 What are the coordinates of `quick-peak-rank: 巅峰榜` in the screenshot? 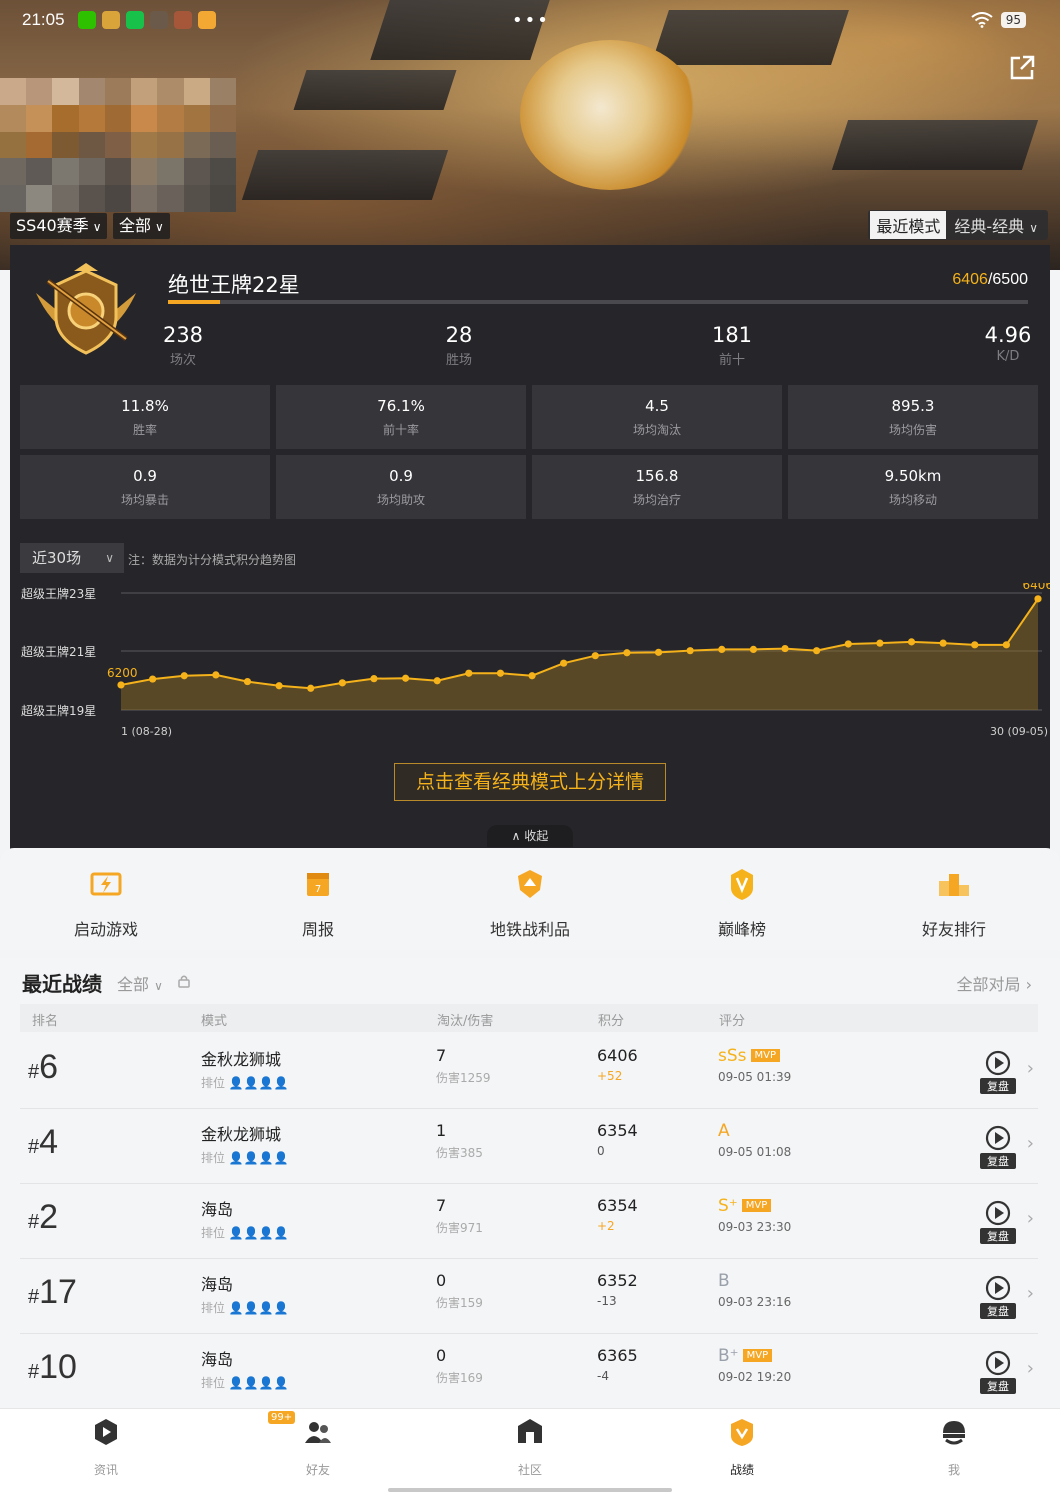 It's located at (742, 903).